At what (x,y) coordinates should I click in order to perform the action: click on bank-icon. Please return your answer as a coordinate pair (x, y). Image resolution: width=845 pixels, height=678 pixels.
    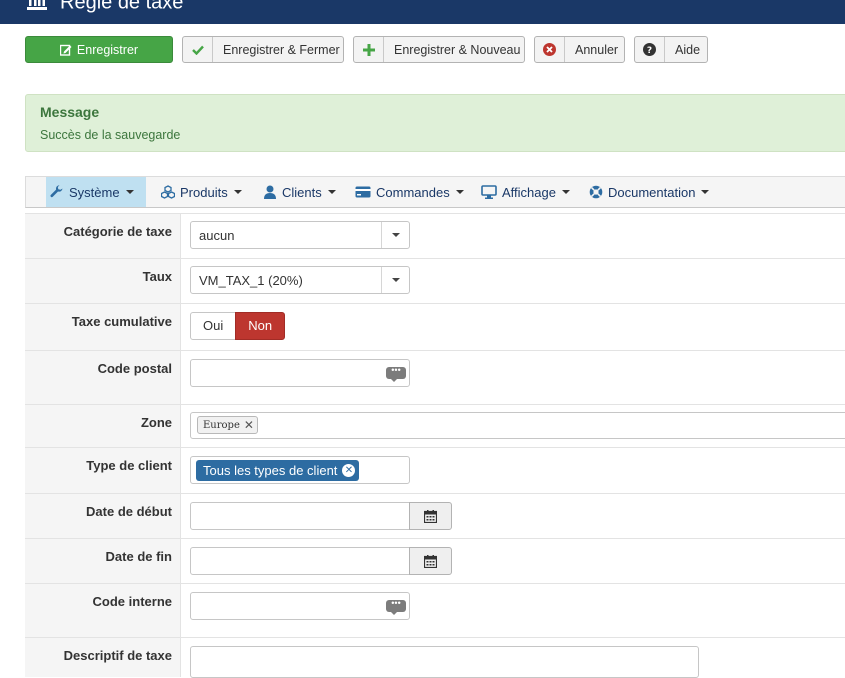
    Looking at the image, I should click on (37, 8).